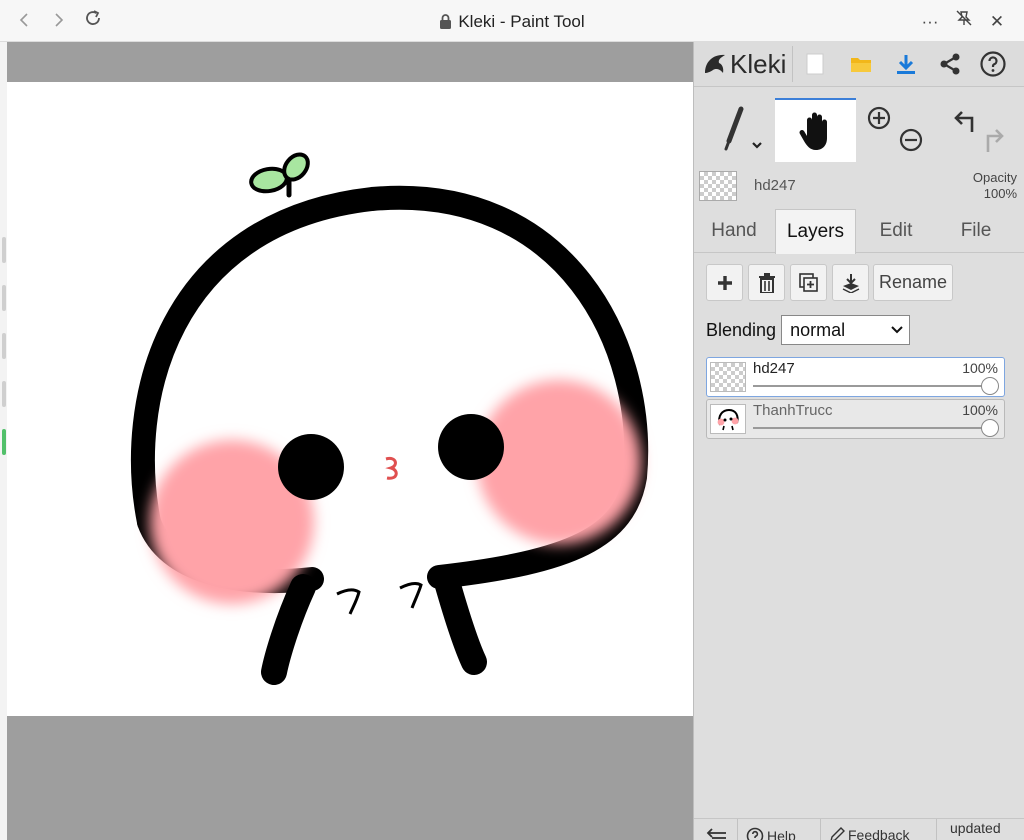  I want to click on finger-stroke-left, so click(348, 601).